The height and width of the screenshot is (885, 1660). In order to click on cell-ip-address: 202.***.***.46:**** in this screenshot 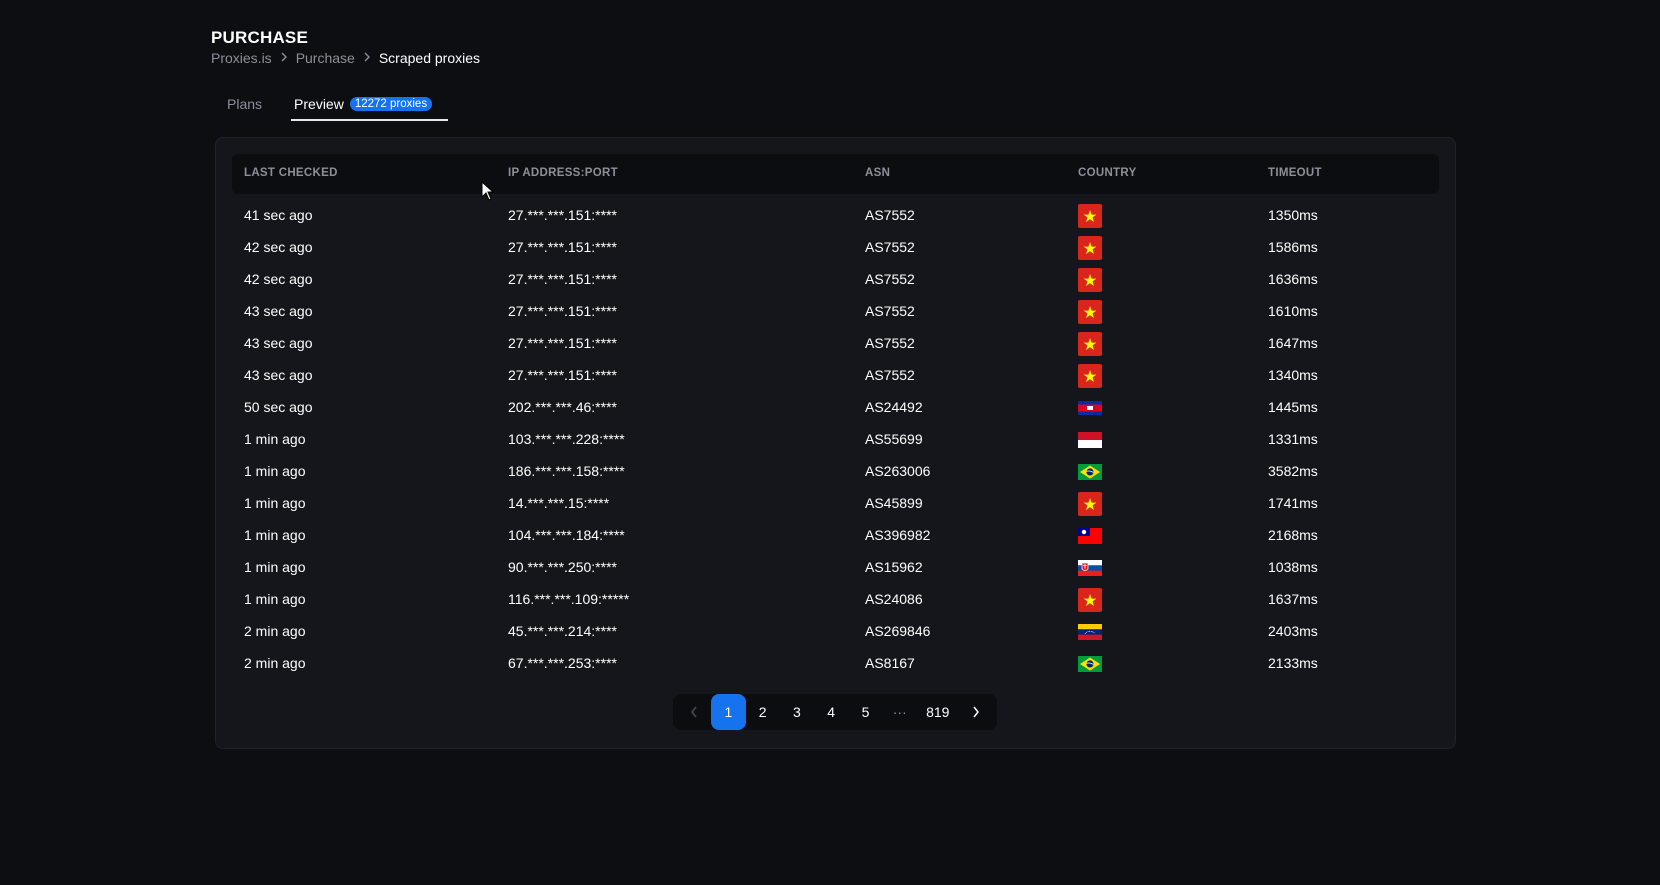, I will do `click(562, 407)`.